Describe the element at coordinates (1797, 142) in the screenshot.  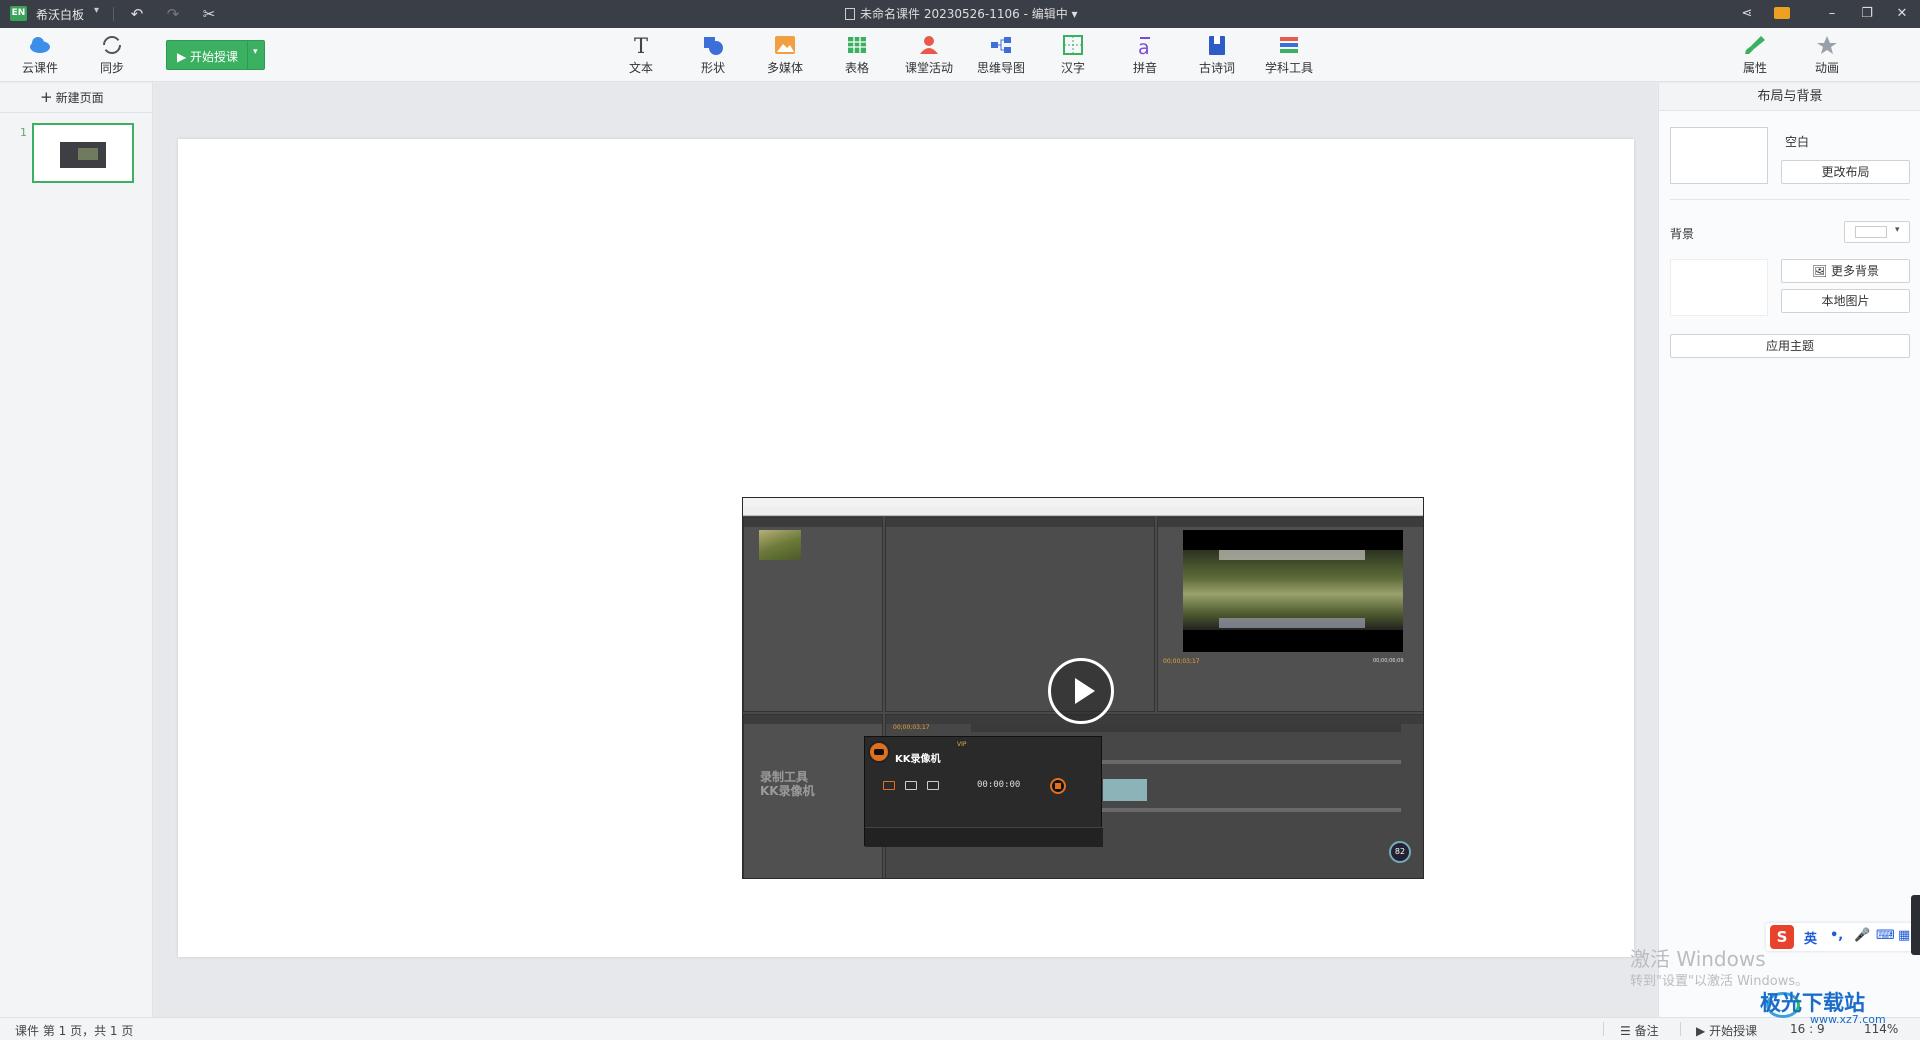
I see `layout-name: 空白` at that location.